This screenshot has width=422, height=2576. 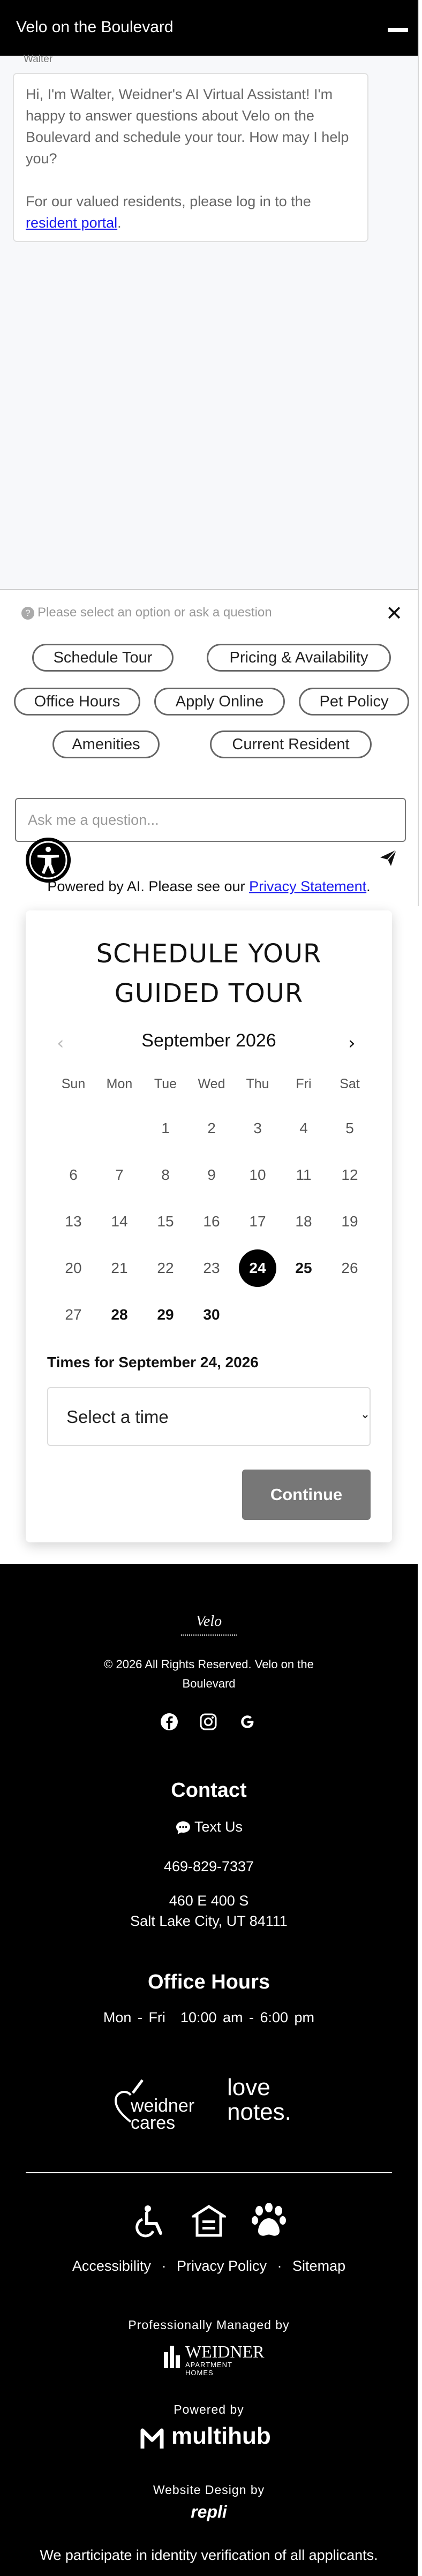 What do you see at coordinates (368, 886) in the screenshot?
I see `powered-suffix: .` at bounding box center [368, 886].